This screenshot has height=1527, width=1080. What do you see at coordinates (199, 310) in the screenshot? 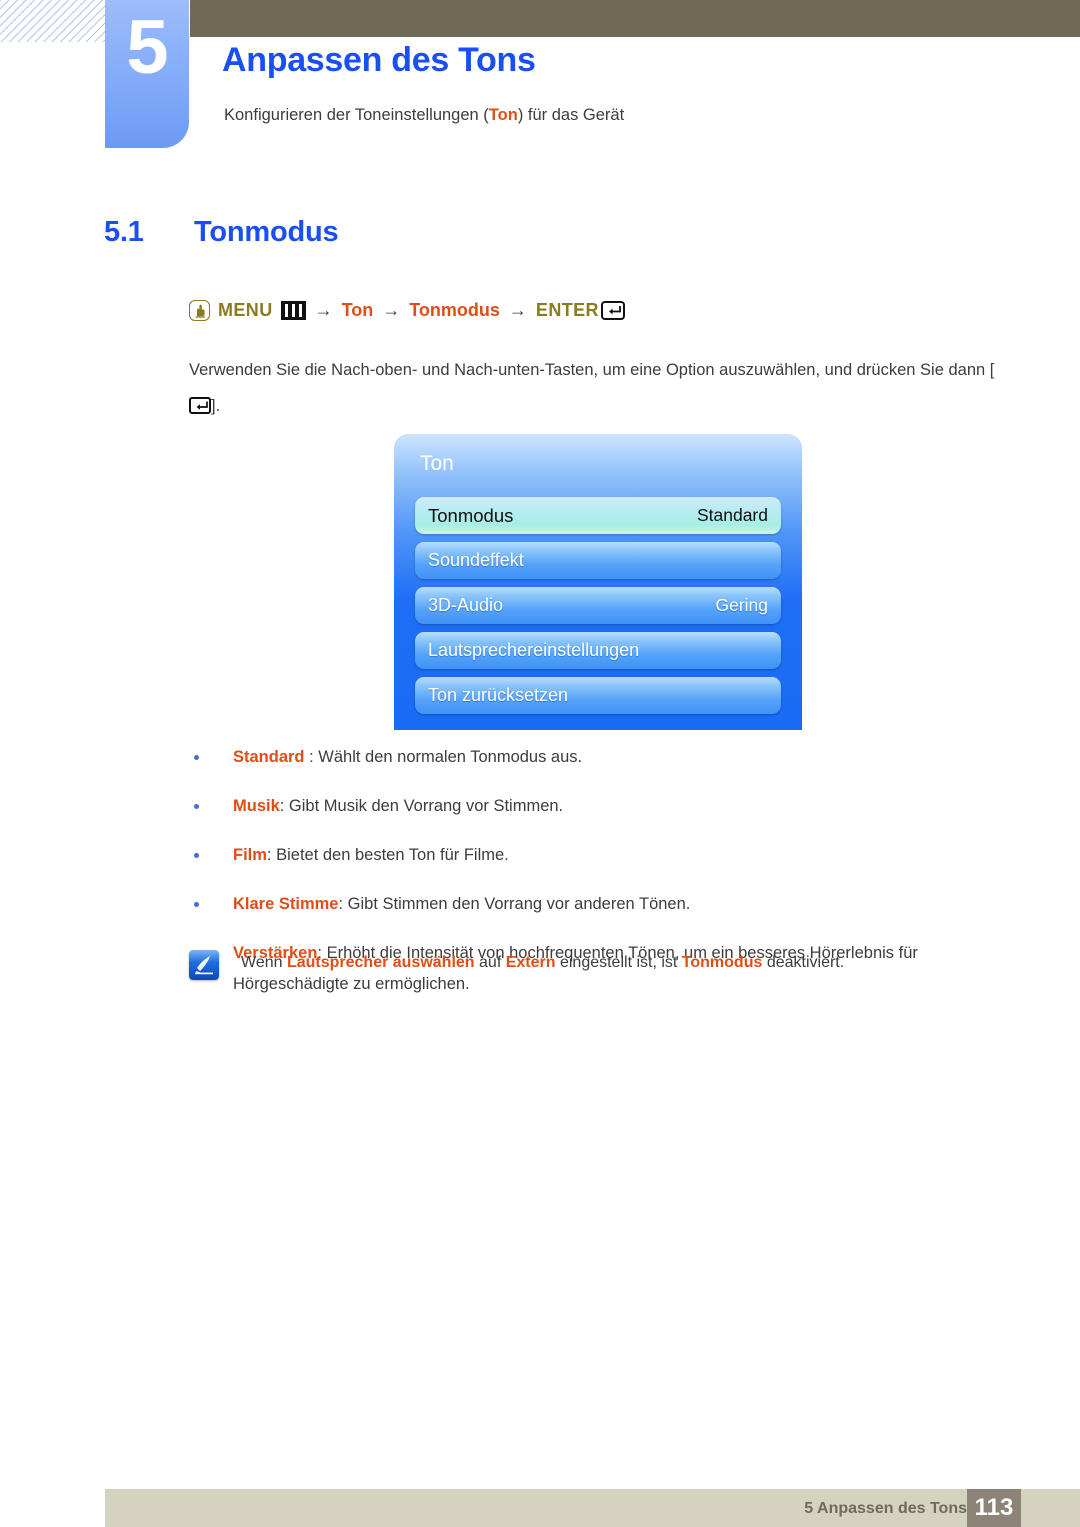
I see `hand-press-icon` at bounding box center [199, 310].